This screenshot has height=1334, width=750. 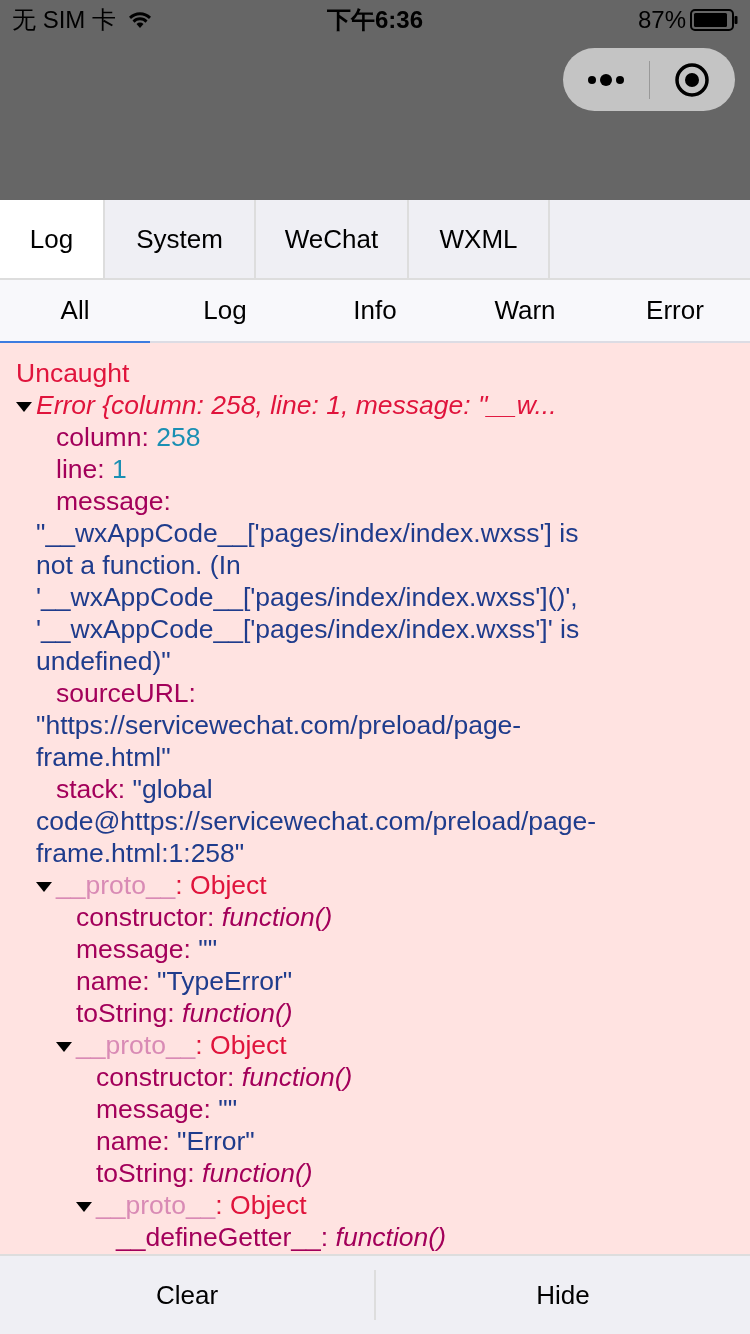 I want to click on property-line: name: "Error", so click(x=175, y=1141).